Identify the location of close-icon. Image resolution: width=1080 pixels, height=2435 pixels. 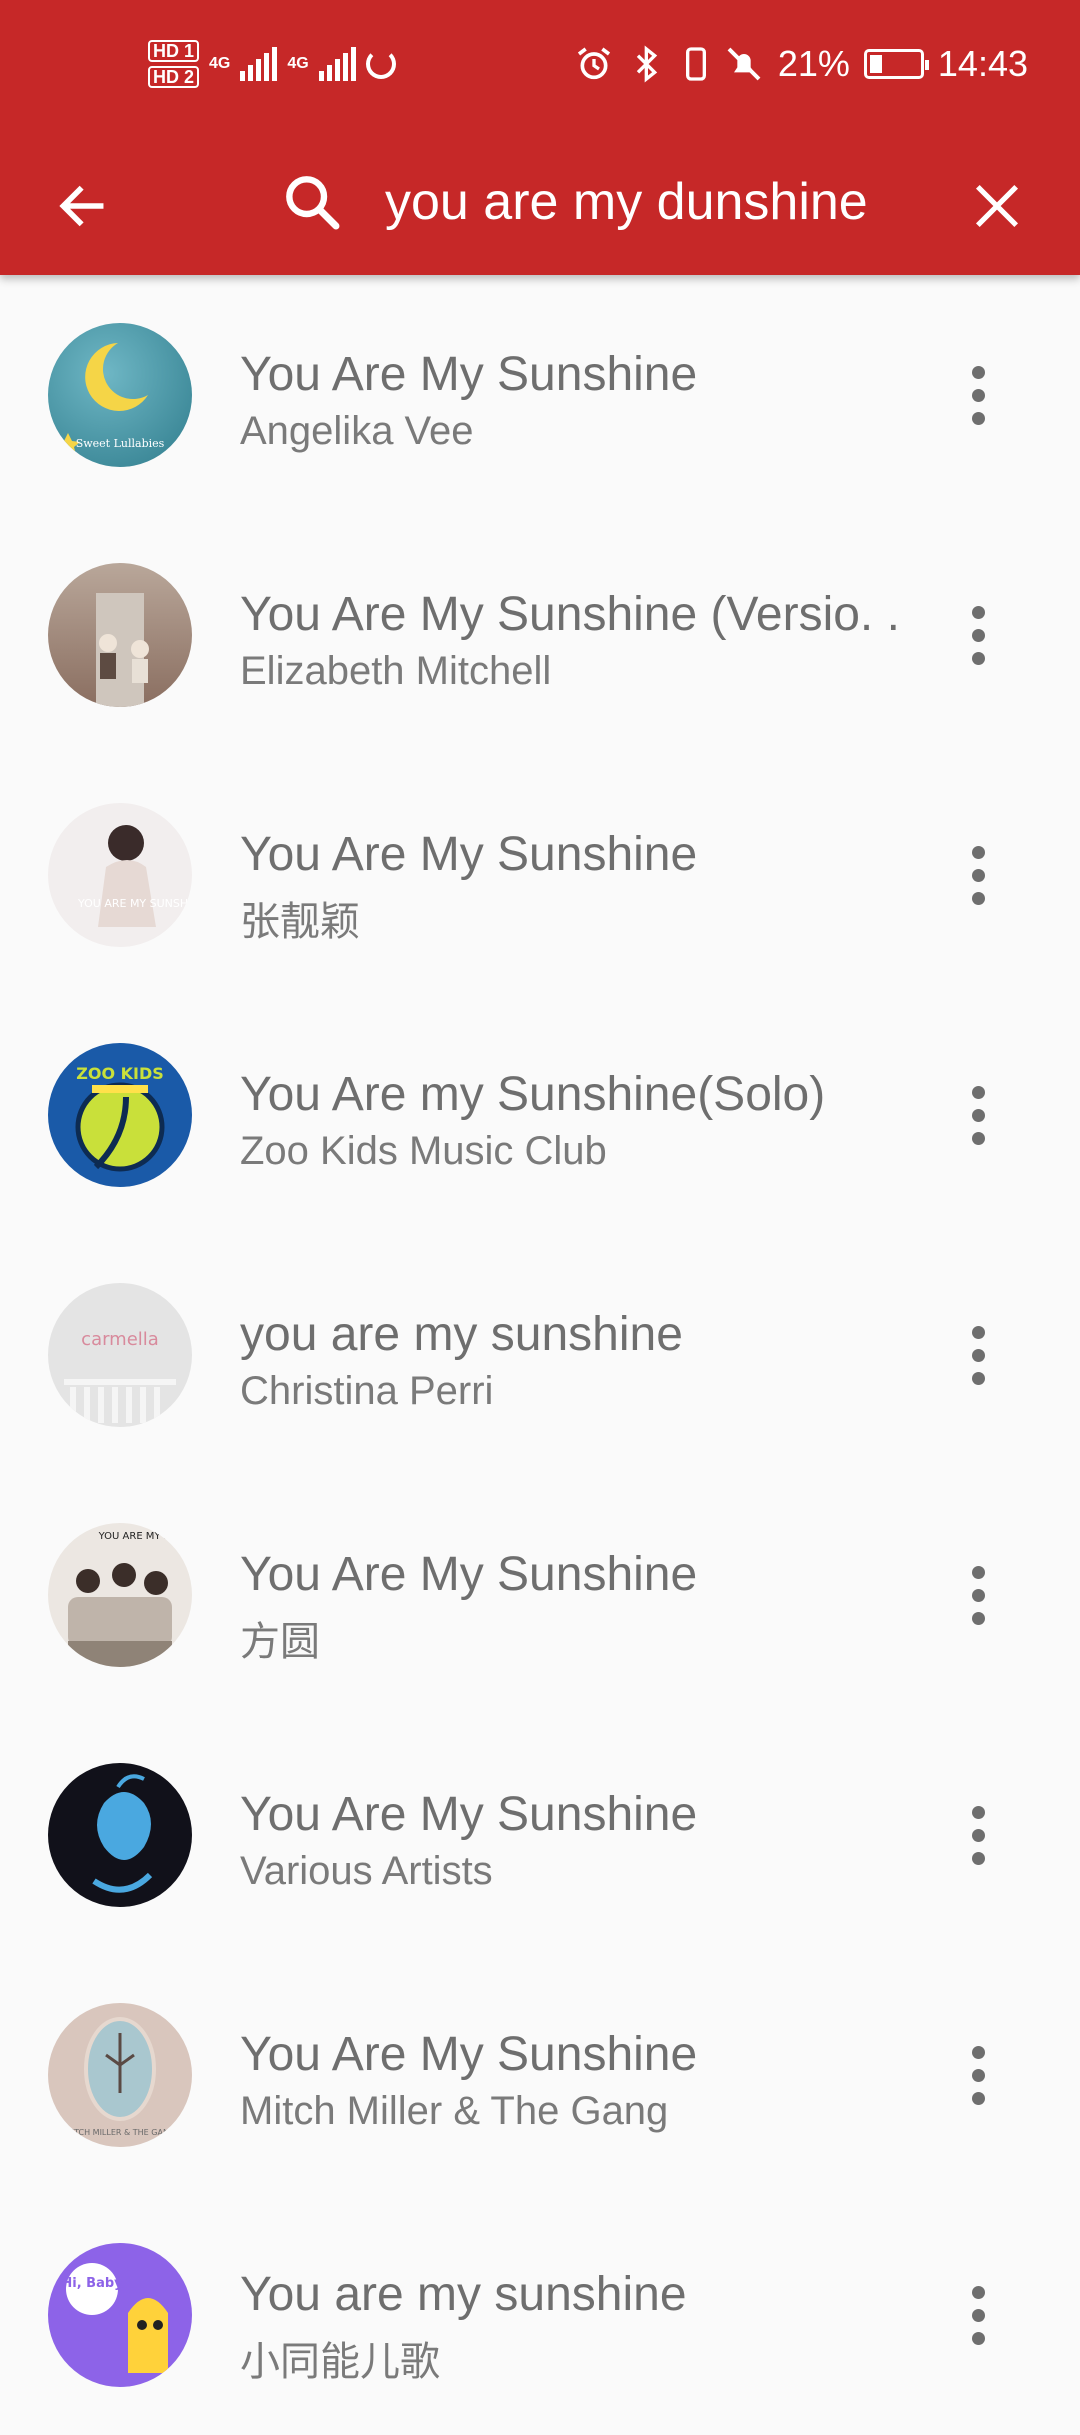
(997, 206).